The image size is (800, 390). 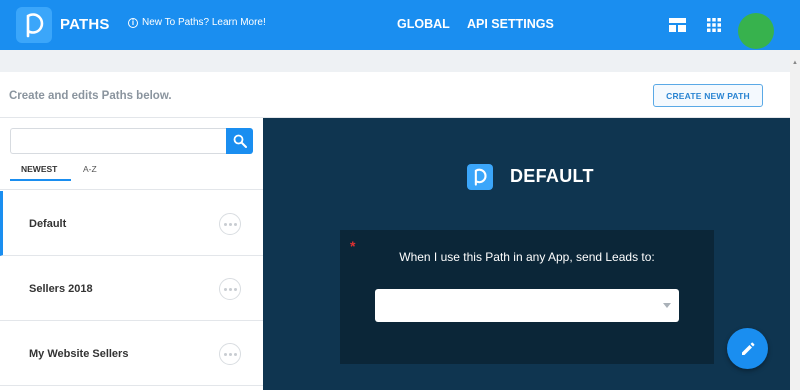 I want to click on tab-newest: NEWEST, so click(x=39, y=169).